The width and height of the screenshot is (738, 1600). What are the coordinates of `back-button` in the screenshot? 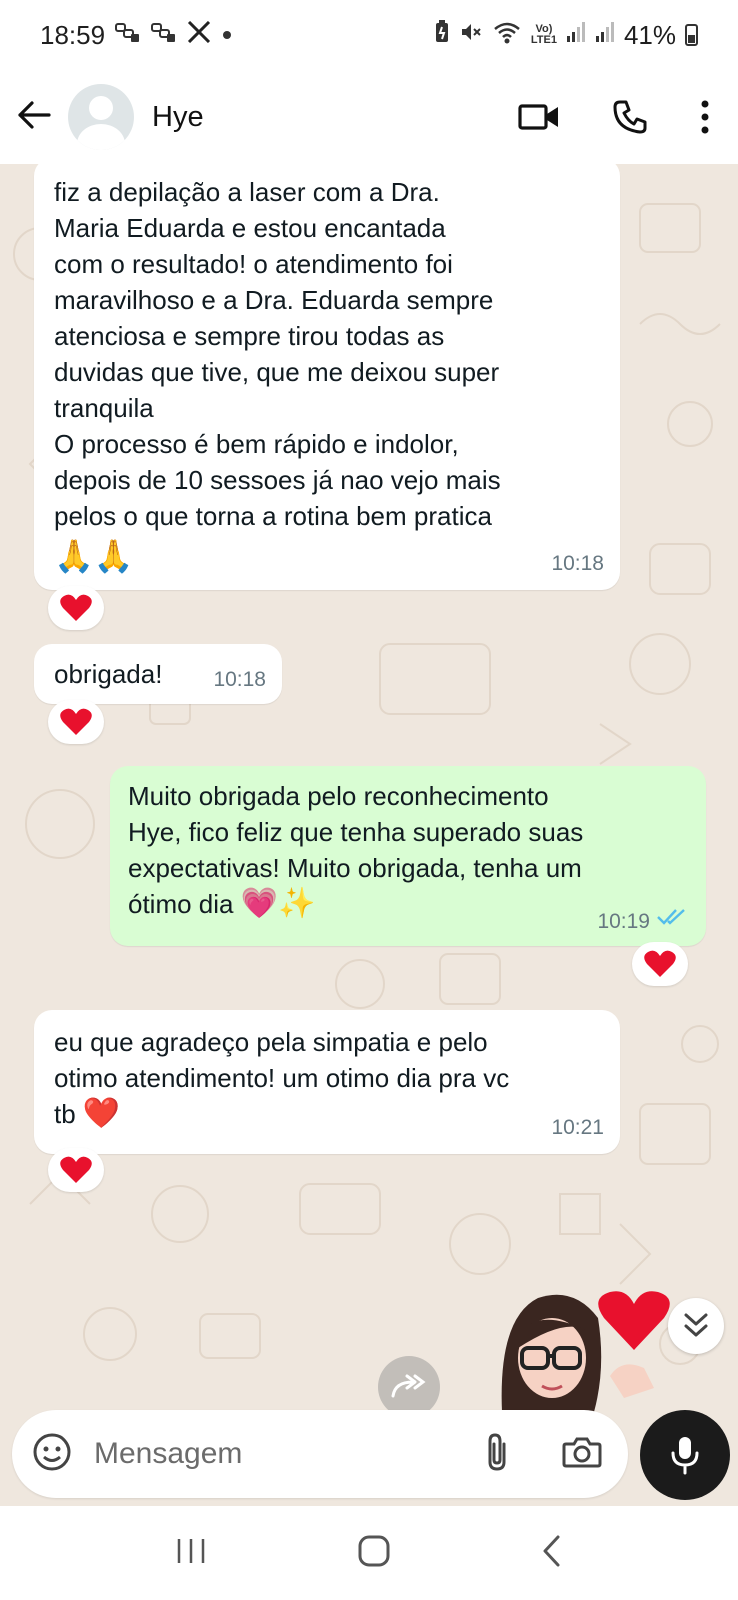 It's located at (34, 117).